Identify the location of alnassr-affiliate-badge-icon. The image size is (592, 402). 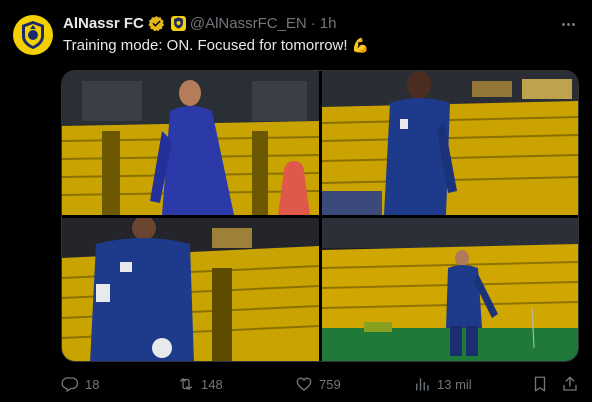
(178, 23).